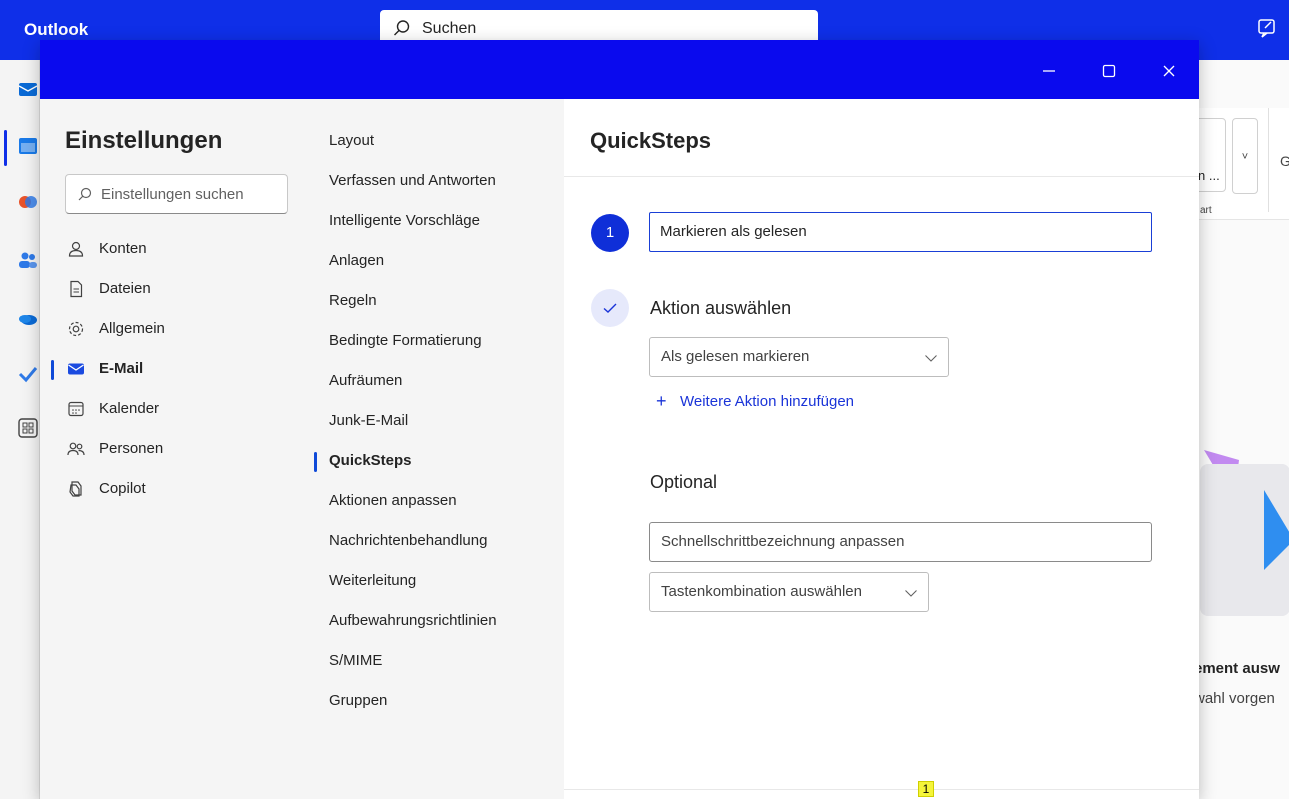 This screenshot has height=799, width=1289. Describe the element at coordinates (1244, 533) in the screenshot. I see `empty-state-illustration` at that location.